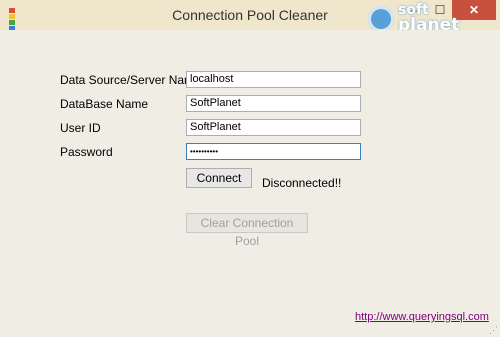 The image size is (500, 337). I want to click on website-link: http://www.queryingsql.com, so click(422, 317).